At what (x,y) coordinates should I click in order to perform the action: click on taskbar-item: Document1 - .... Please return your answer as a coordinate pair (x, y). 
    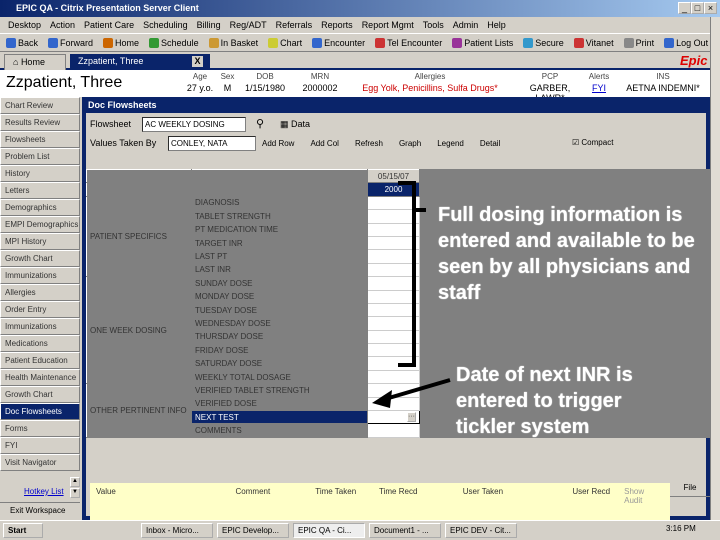
    Looking at the image, I should click on (405, 530).